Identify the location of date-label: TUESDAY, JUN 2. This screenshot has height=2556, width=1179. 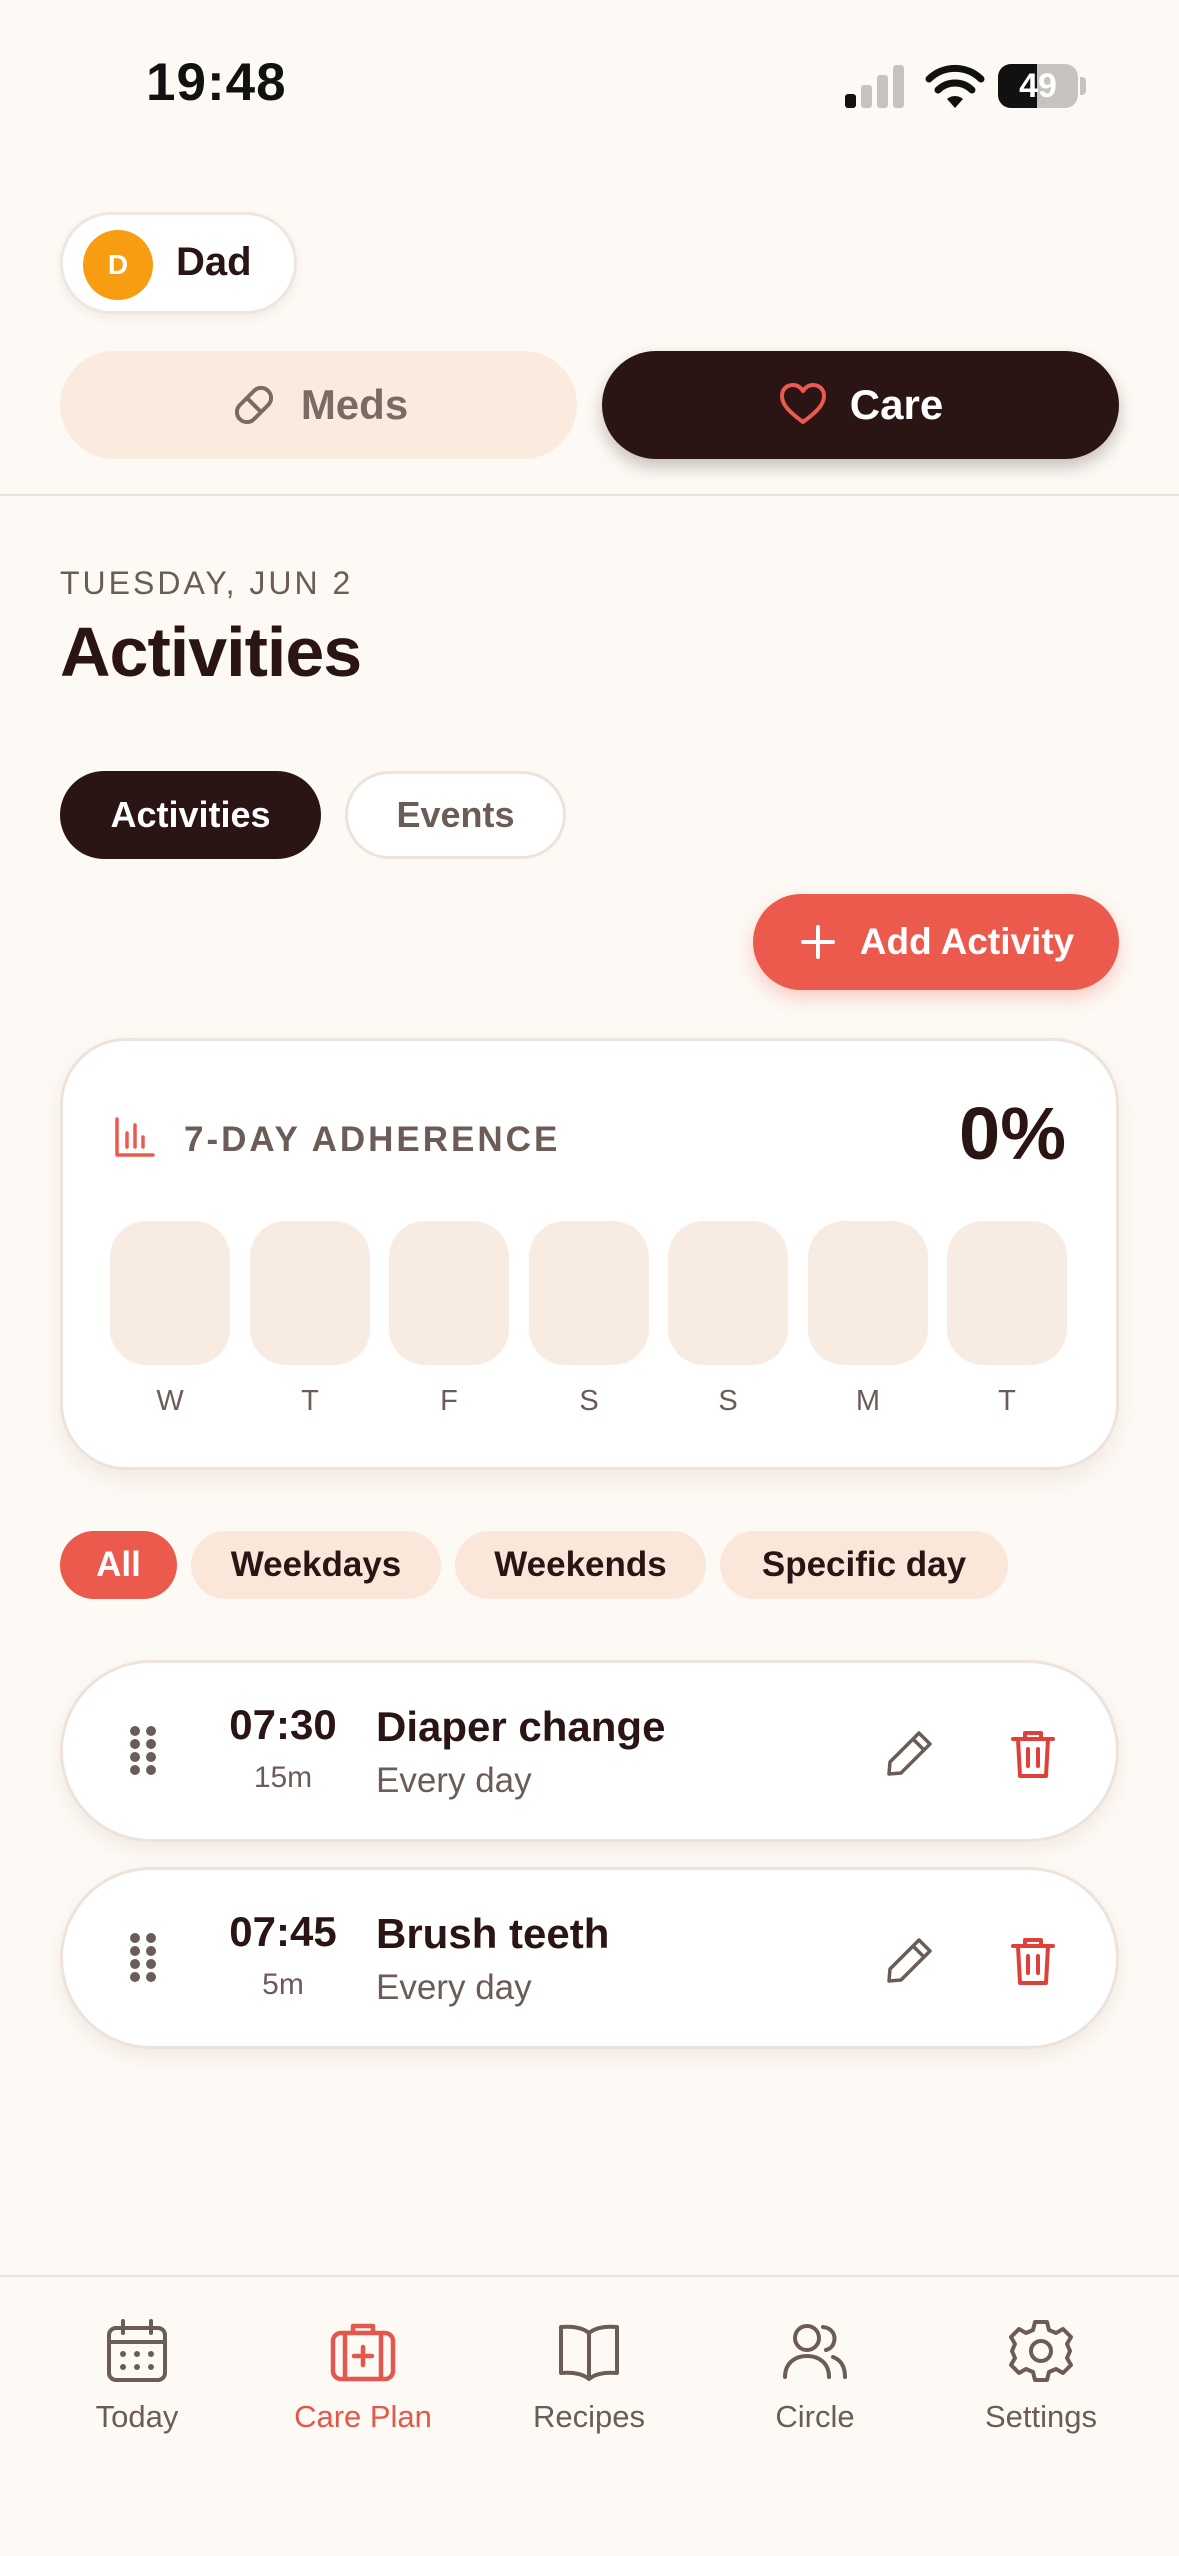
(207, 583).